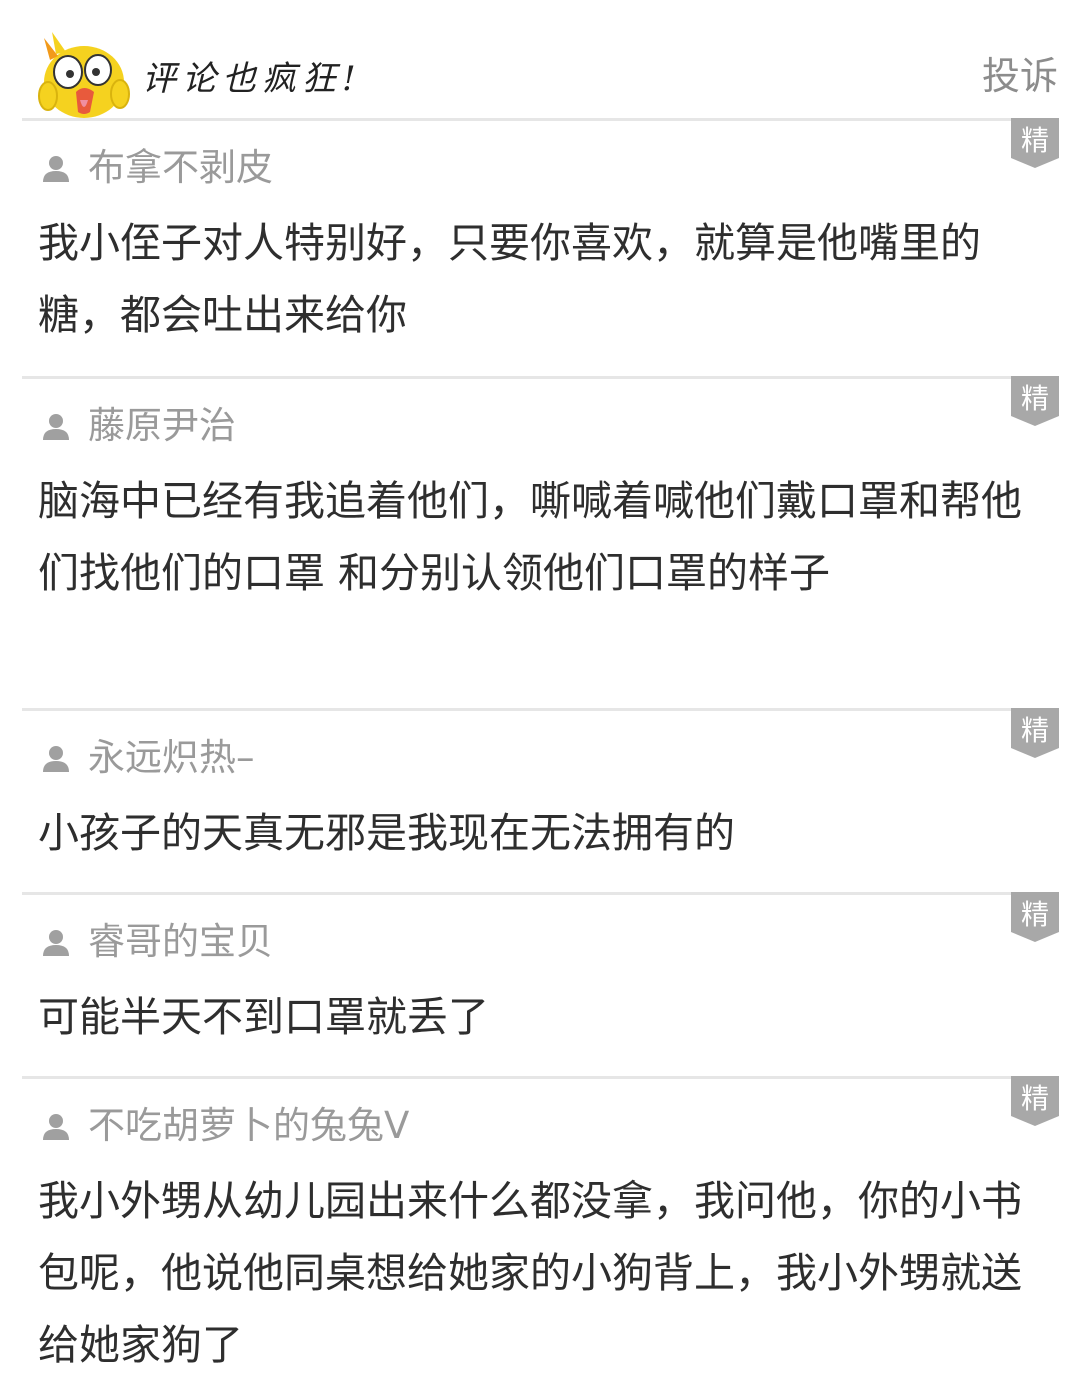  Describe the element at coordinates (386, 833) in the screenshot. I see `comment-text: 小孩子的天真无邪是我现在无法拥有的` at that location.